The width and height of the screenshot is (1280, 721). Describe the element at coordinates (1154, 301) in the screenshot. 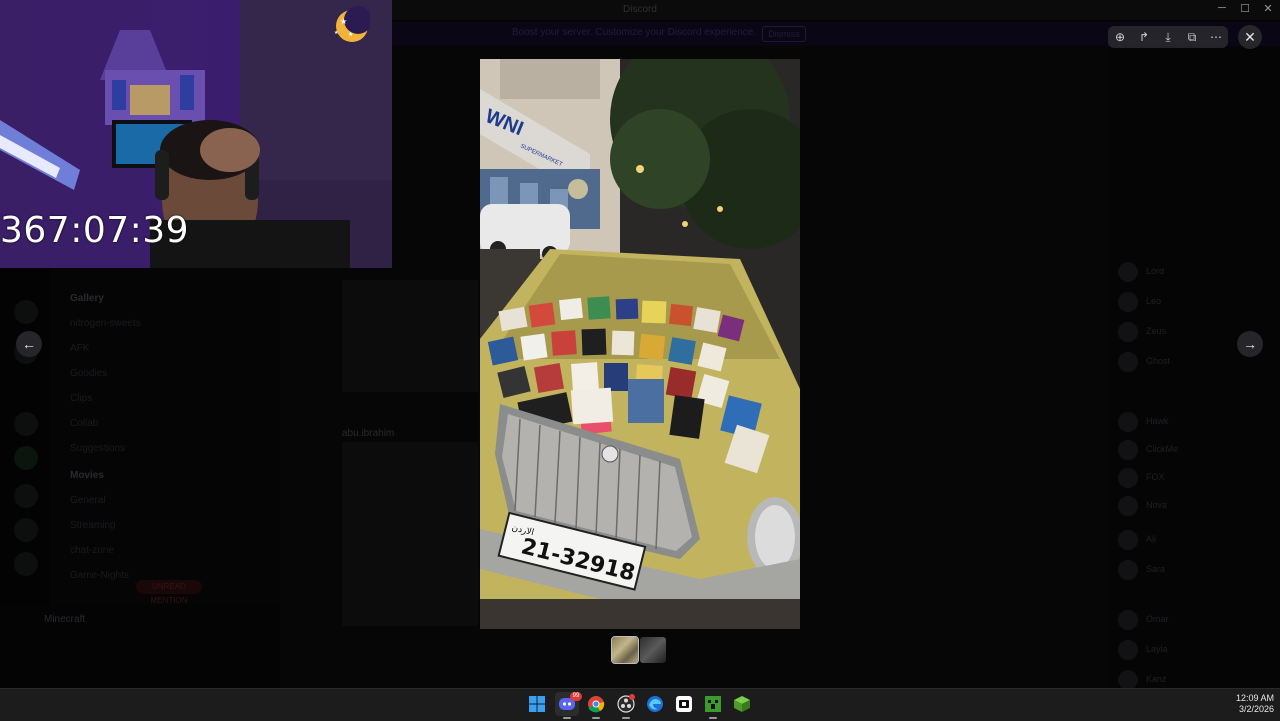

I see `member-name: Leo` at that location.